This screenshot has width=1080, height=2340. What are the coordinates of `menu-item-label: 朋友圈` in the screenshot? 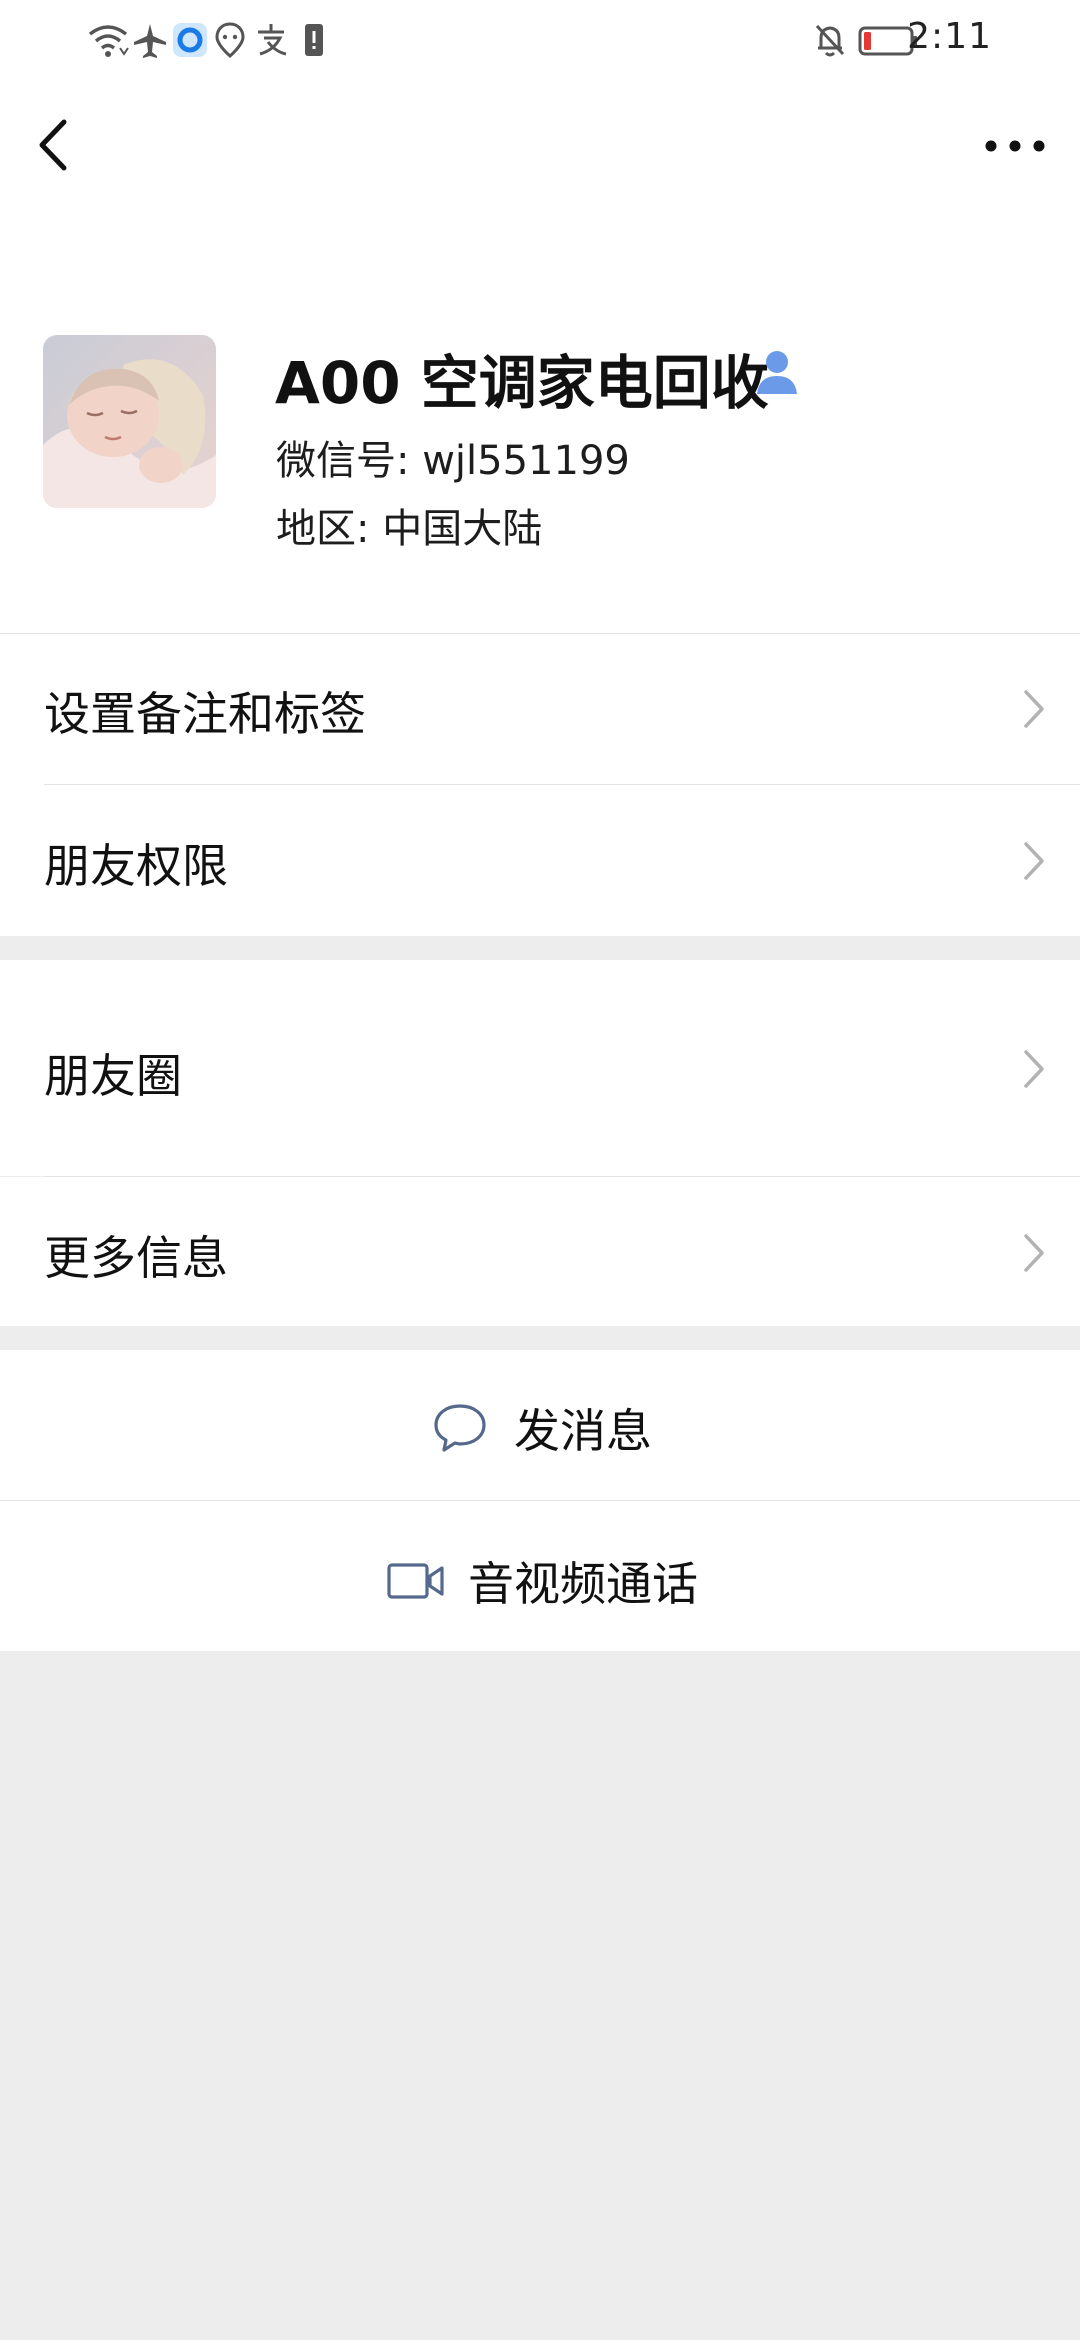 It's located at (113, 1076).